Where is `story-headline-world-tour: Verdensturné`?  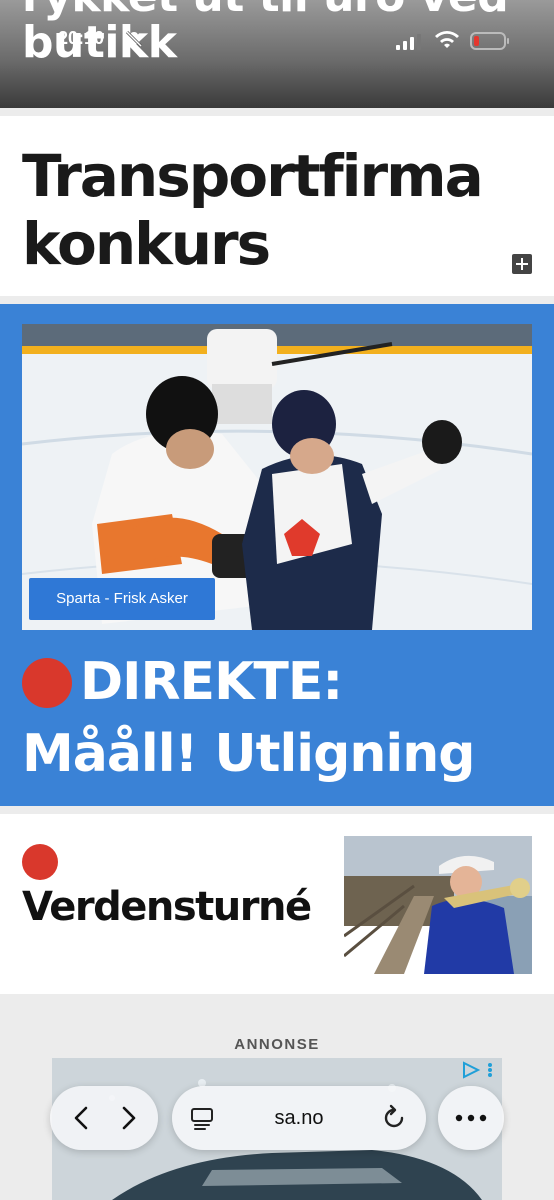
story-headline-world-tour: Verdensturné is located at coordinates (167, 907).